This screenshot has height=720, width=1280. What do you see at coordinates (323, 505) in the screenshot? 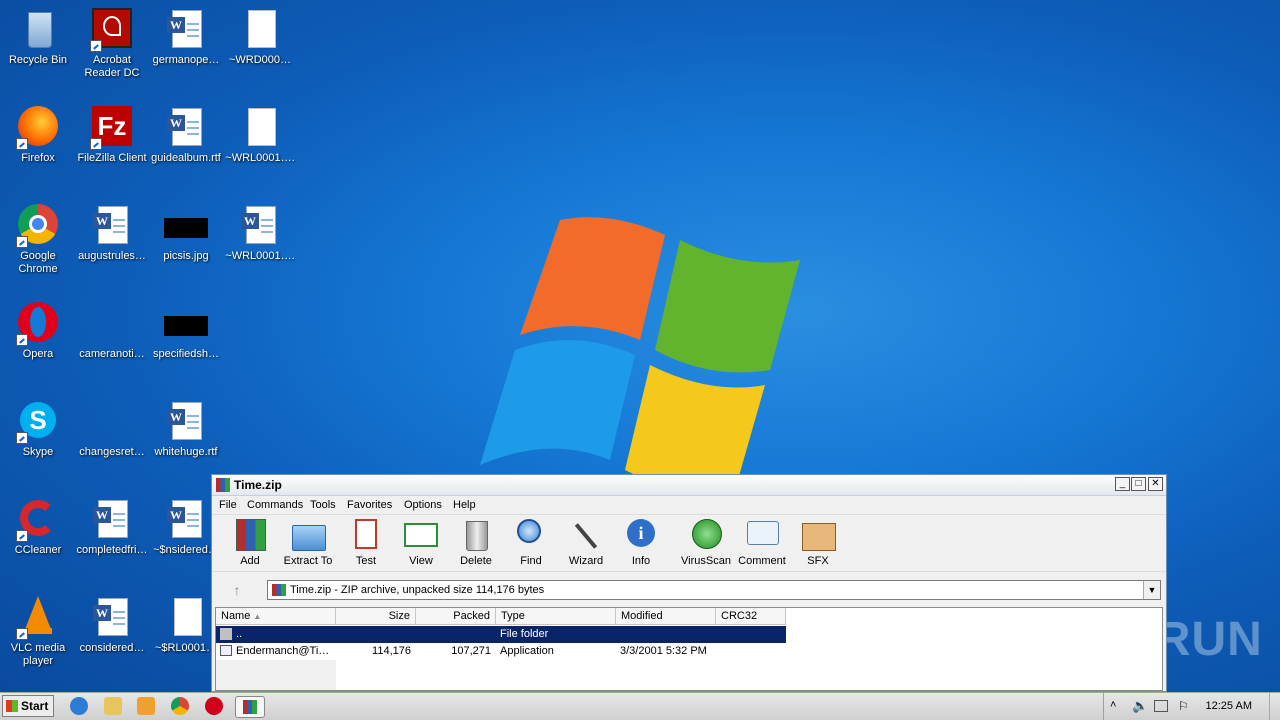
I see `menu-tools: Tools` at bounding box center [323, 505].